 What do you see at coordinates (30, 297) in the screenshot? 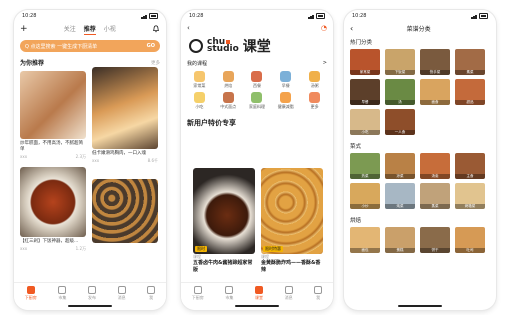
I see `tab-label: 下厨房` at bounding box center [30, 297].